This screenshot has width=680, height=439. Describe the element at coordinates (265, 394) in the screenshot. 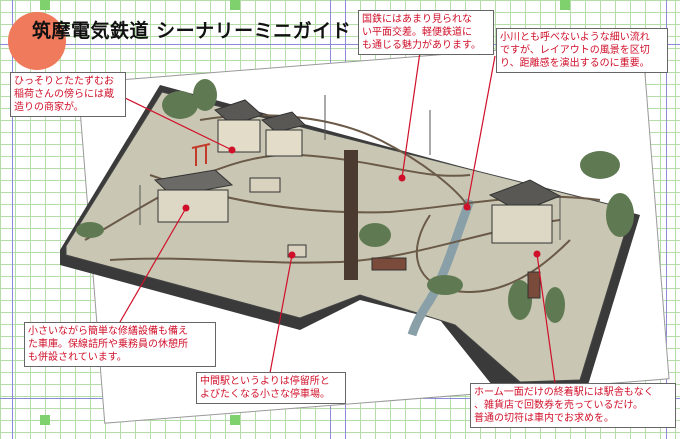

I see `callout-line: よびたくなる小さな停車場。` at that location.